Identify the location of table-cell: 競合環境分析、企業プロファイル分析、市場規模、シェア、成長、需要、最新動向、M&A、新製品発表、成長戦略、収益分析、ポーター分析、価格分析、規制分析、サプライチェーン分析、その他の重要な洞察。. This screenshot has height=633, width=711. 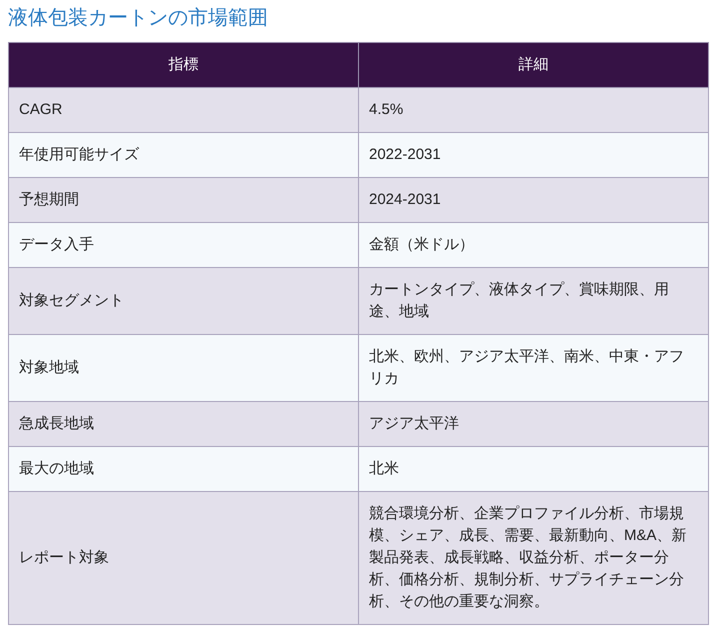
(533, 558).